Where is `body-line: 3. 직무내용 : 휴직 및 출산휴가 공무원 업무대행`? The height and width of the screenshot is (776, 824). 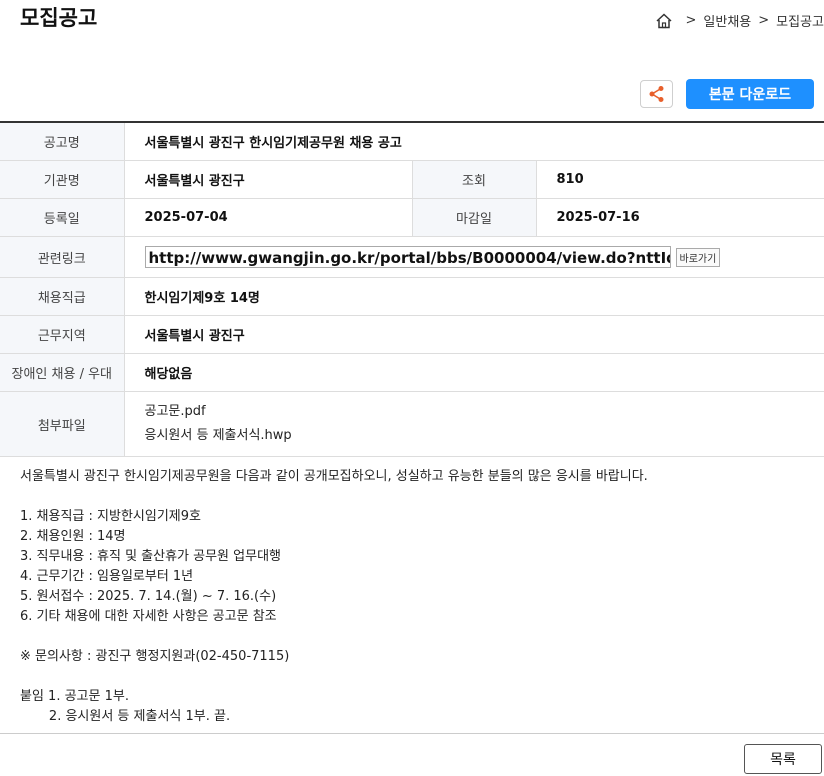
body-line: 3. 직무내용 : 휴직 및 출산휴가 공무원 업무대행 is located at coordinates (150, 556).